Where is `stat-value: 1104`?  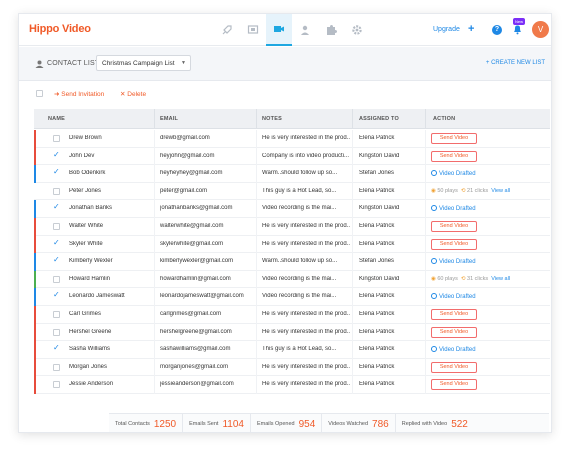 stat-value: 1104 is located at coordinates (233, 424).